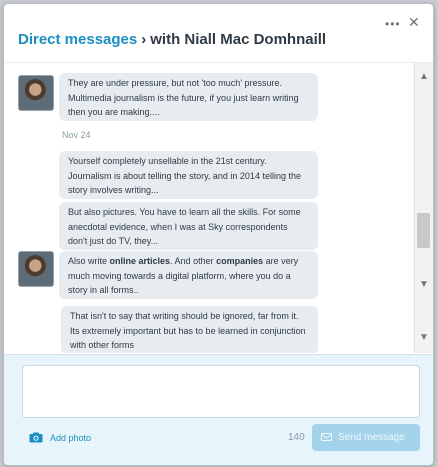 The height and width of the screenshot is (467, 438). Describe the element at coordinates (77, 39) in the screenshot. I see `direct-messages-link: Direct messages` at that location.